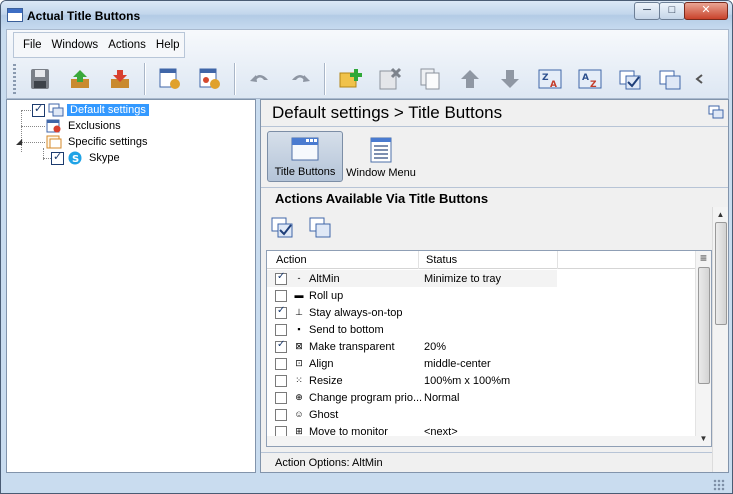 The height and width of the screenshot is (494, 733). I want to click on action-status: 100%m x 100%m, so click(467, 381).